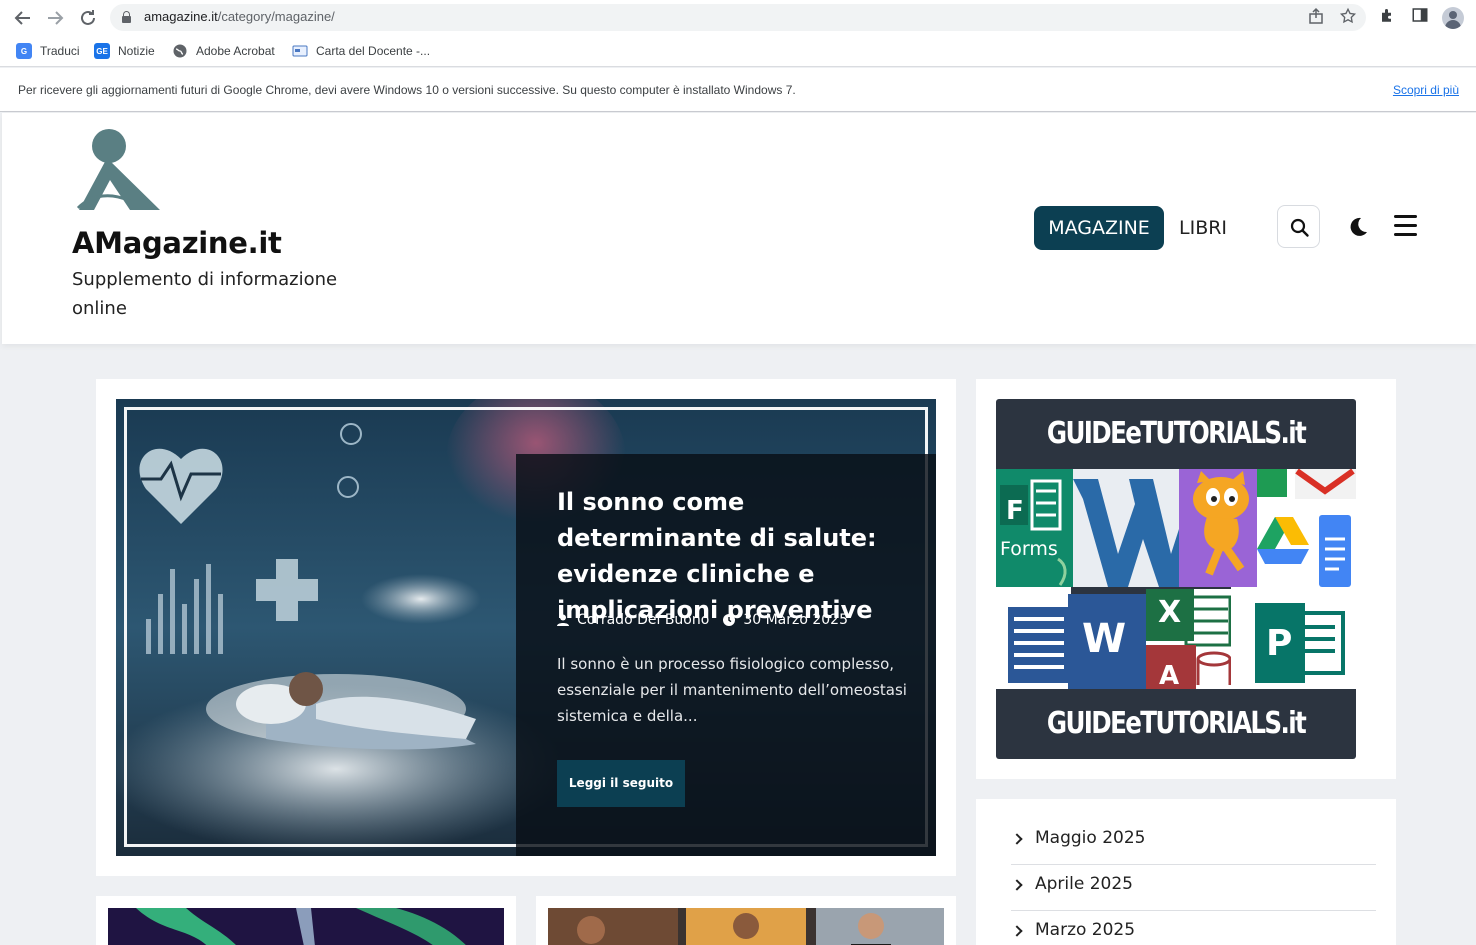 This screenshot has height=945, width=1476. Describe the element at coordinates (24, 51) in the screenshot. I see `google-translate-icon: G` at that location.